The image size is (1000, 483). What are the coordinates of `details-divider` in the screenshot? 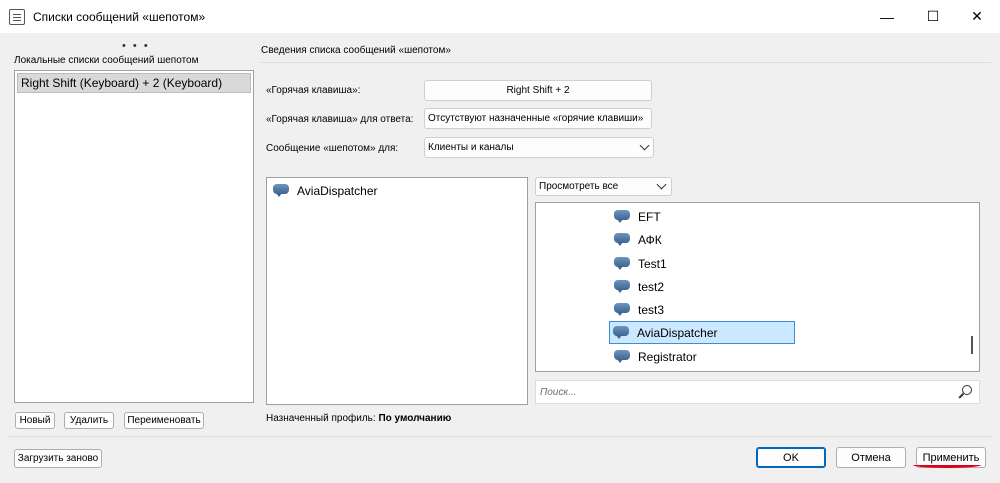 It's located at (626, 62).